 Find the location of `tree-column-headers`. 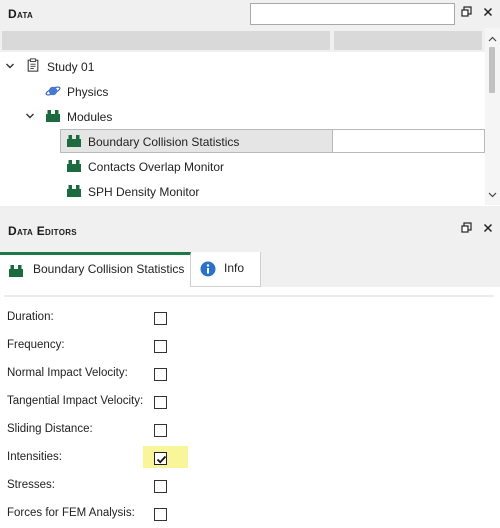

tree-column-headers is located at coordinates (250, 43).